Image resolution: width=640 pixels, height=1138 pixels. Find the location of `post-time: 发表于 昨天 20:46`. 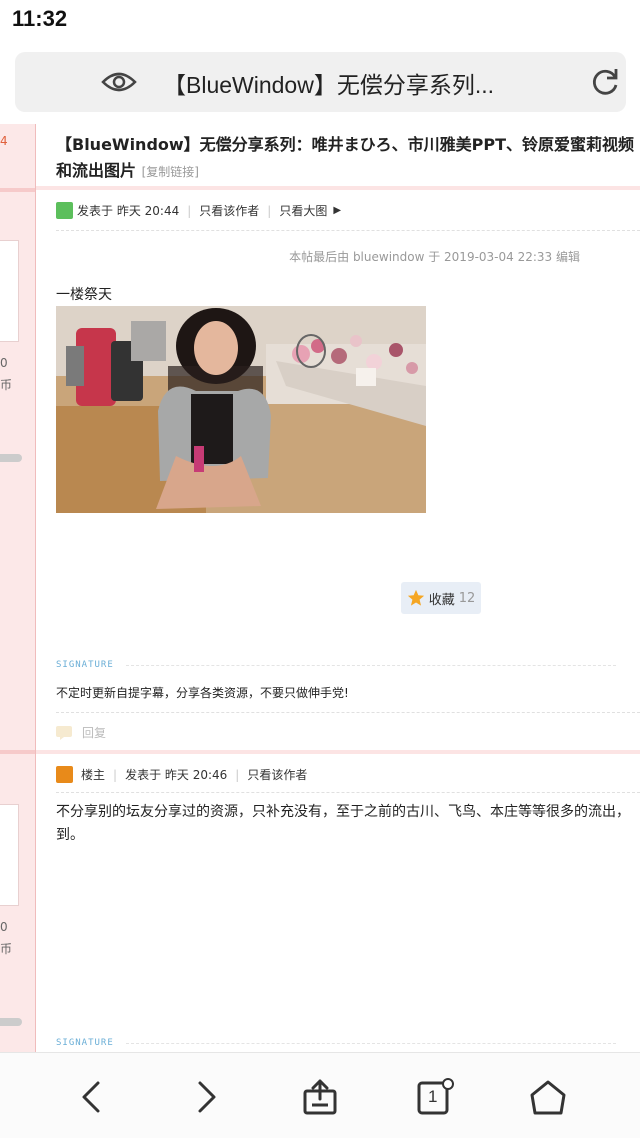

post-time: 发表于 昨天 20:46 is located at coordinates (176, 775).